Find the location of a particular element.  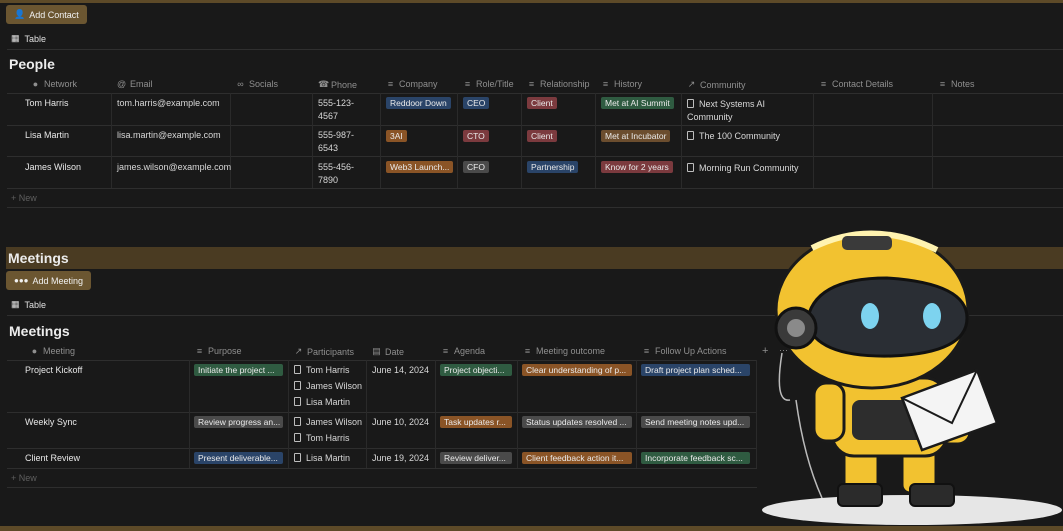

contact-email: james.wilson@example.com is located at coordinates (174, 167).